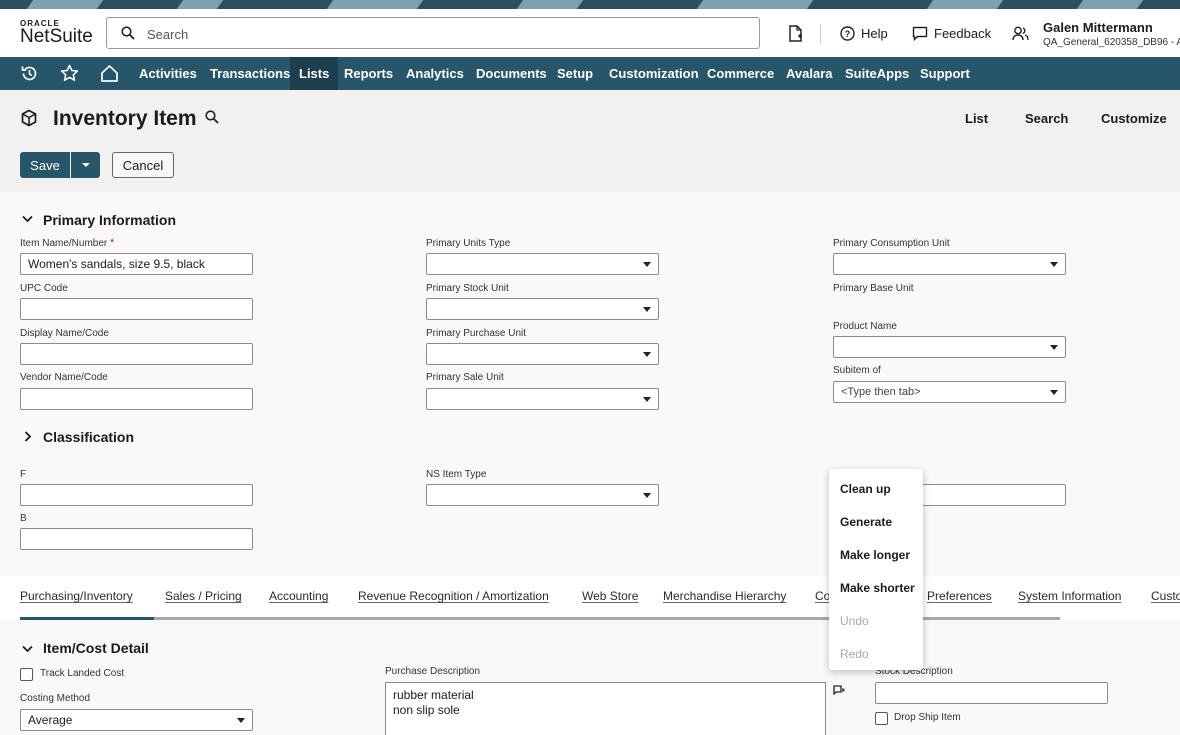 This screenshot has height=735, width=1180. What do you see at coordinates (920, 33) in the screenshot?
I see `feedback-icon` at bounding box center [920, 33].